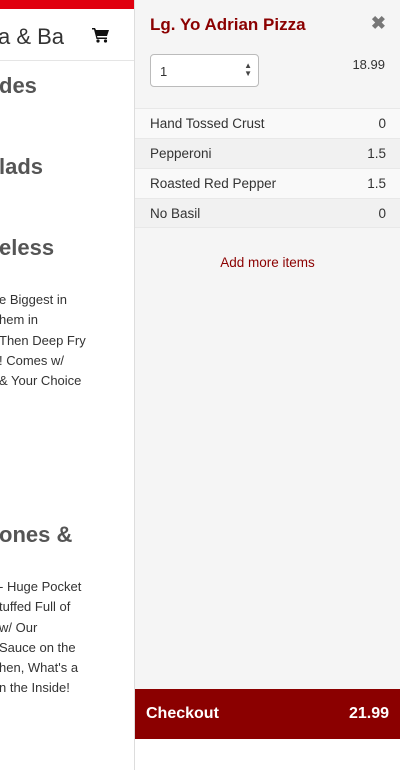 This screenshot has height=770, width=400. What do you see at coordinates (368, 64) in the screenshot?
I see `item-price: 18.99` at bounding box center [368, 64].